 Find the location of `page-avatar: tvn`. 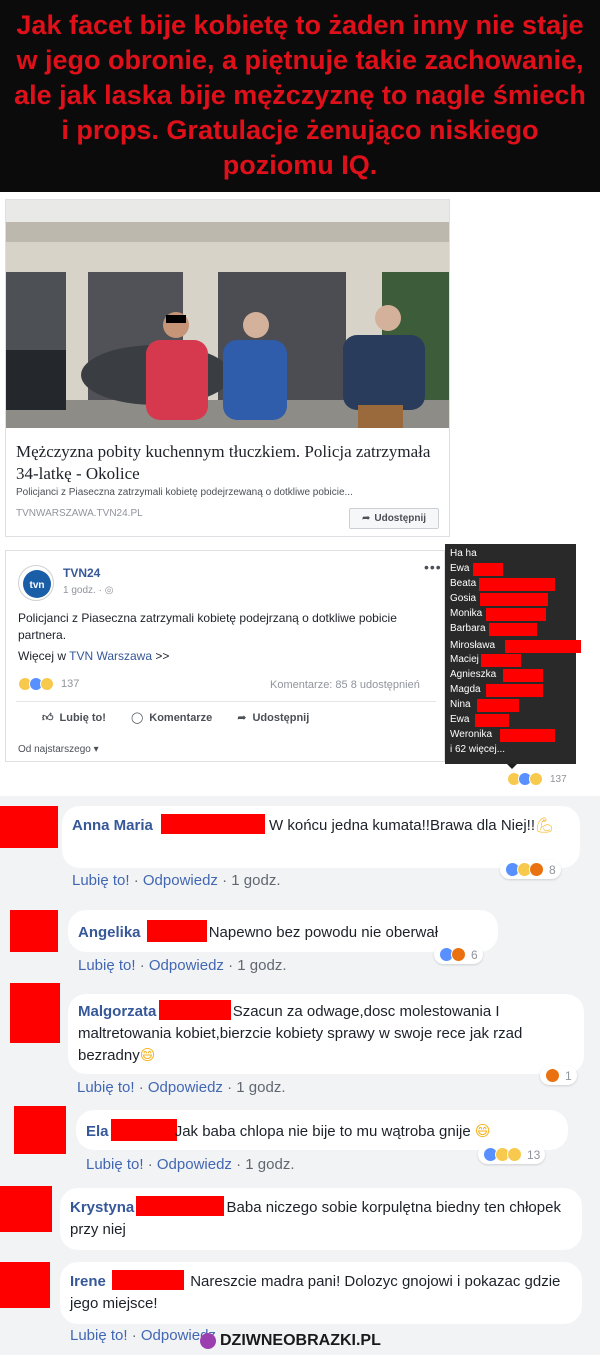

page-avatar: tvn is located at coordinates (36, 583).